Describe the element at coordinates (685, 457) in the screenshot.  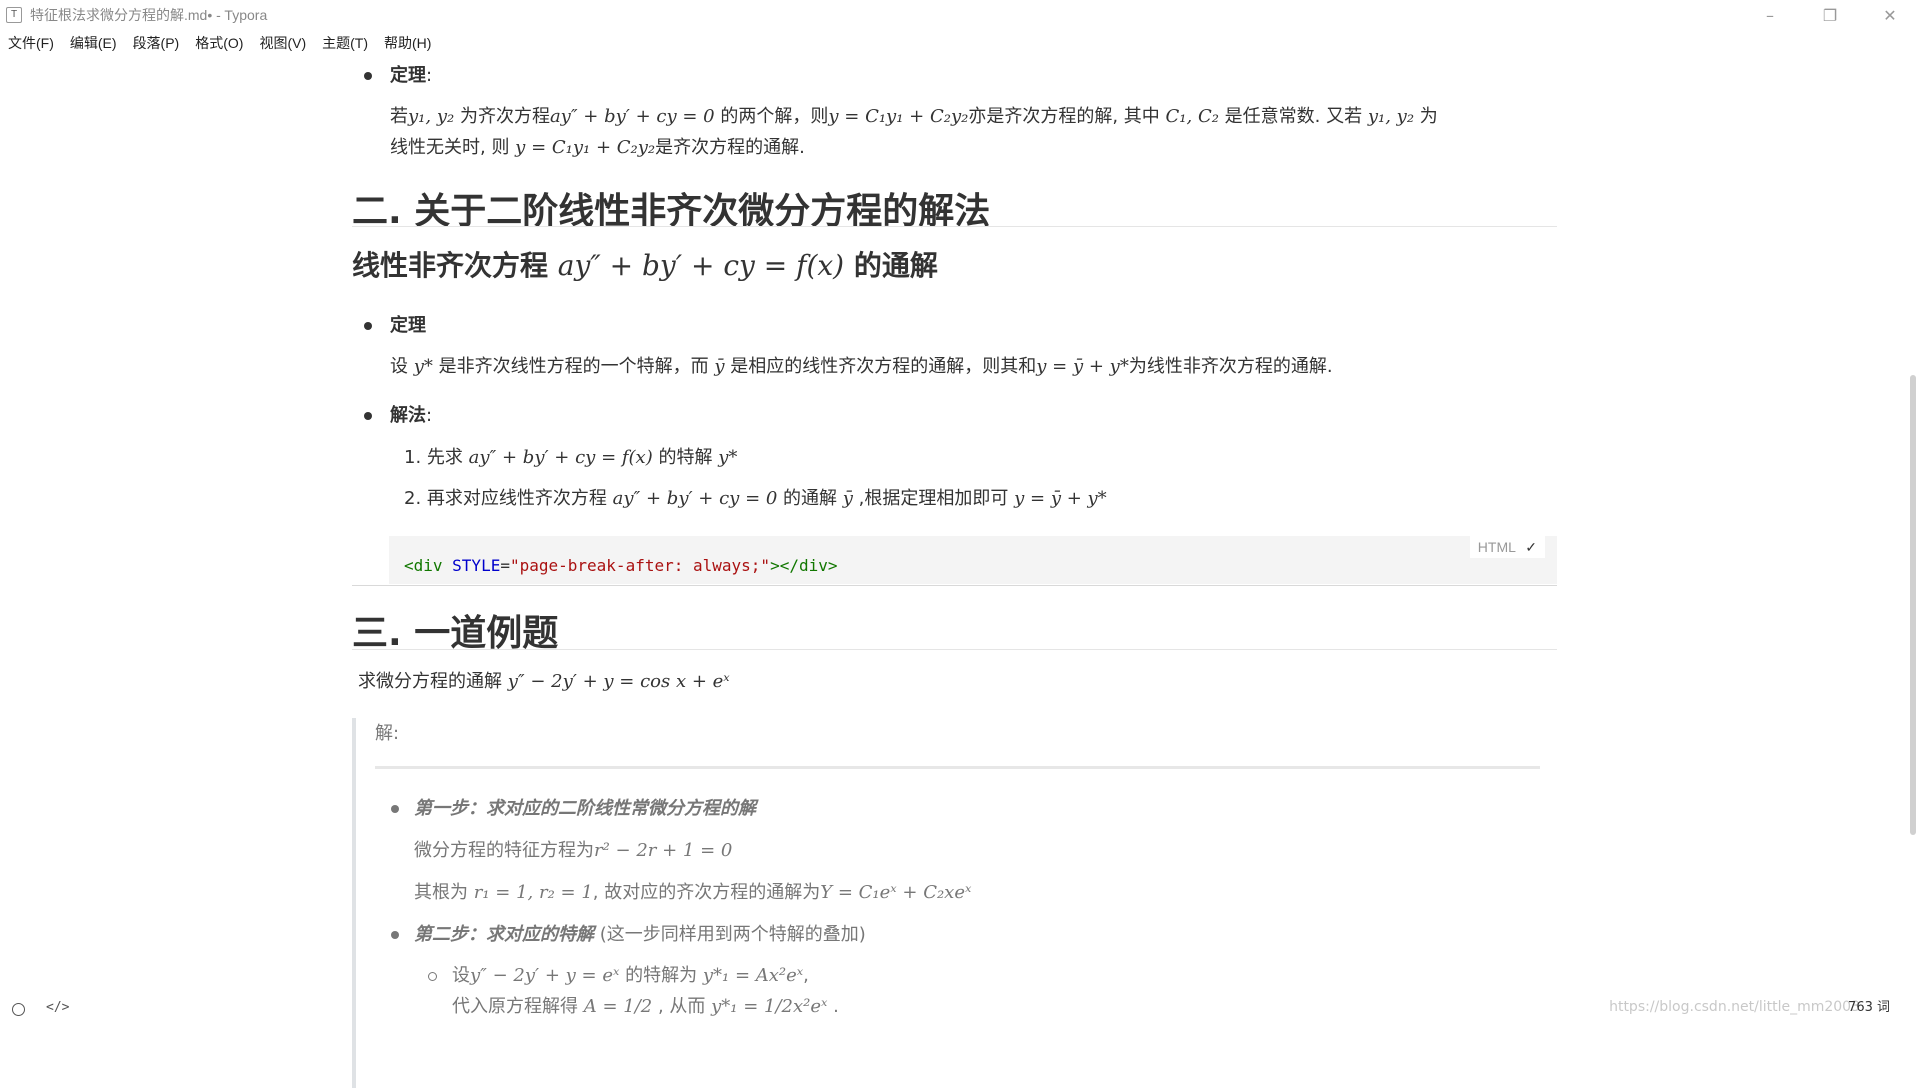
I see `text: 的特解` at that location.